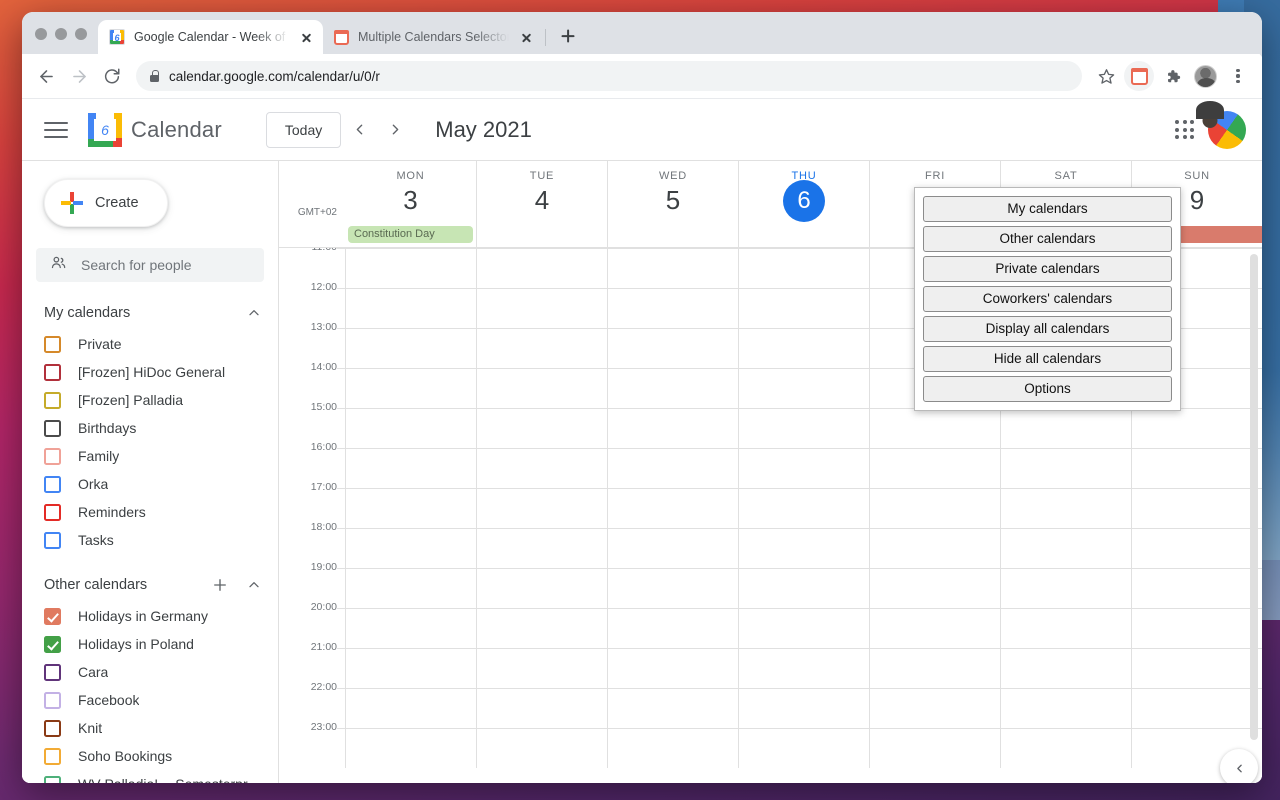 The height and width of the screenshot is (800, 1280). What do you see at coordinates (359, 130) in the screenshot?
I see `previous-period-button` at bounding box center [359, 130].